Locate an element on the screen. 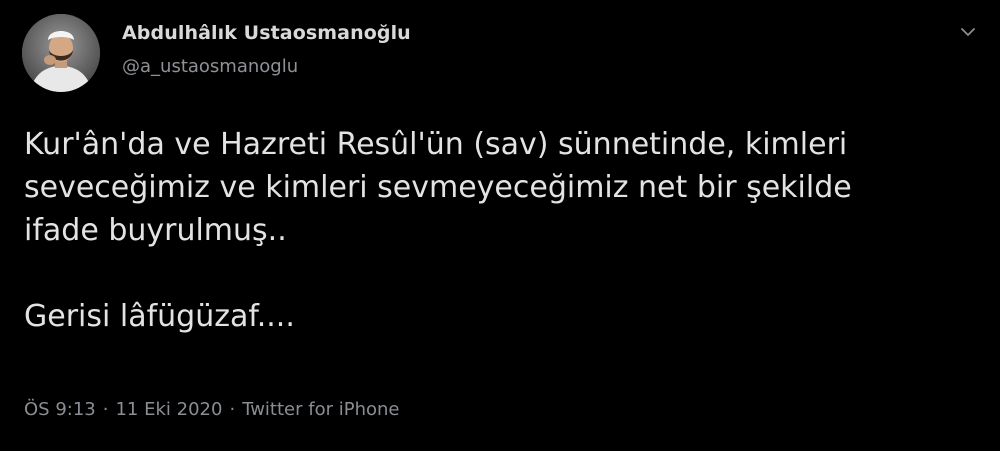 The height and width of the screenshot is (451, 1000). tweet-source: Twitter for iPhone is located at coordinates (320, 409).